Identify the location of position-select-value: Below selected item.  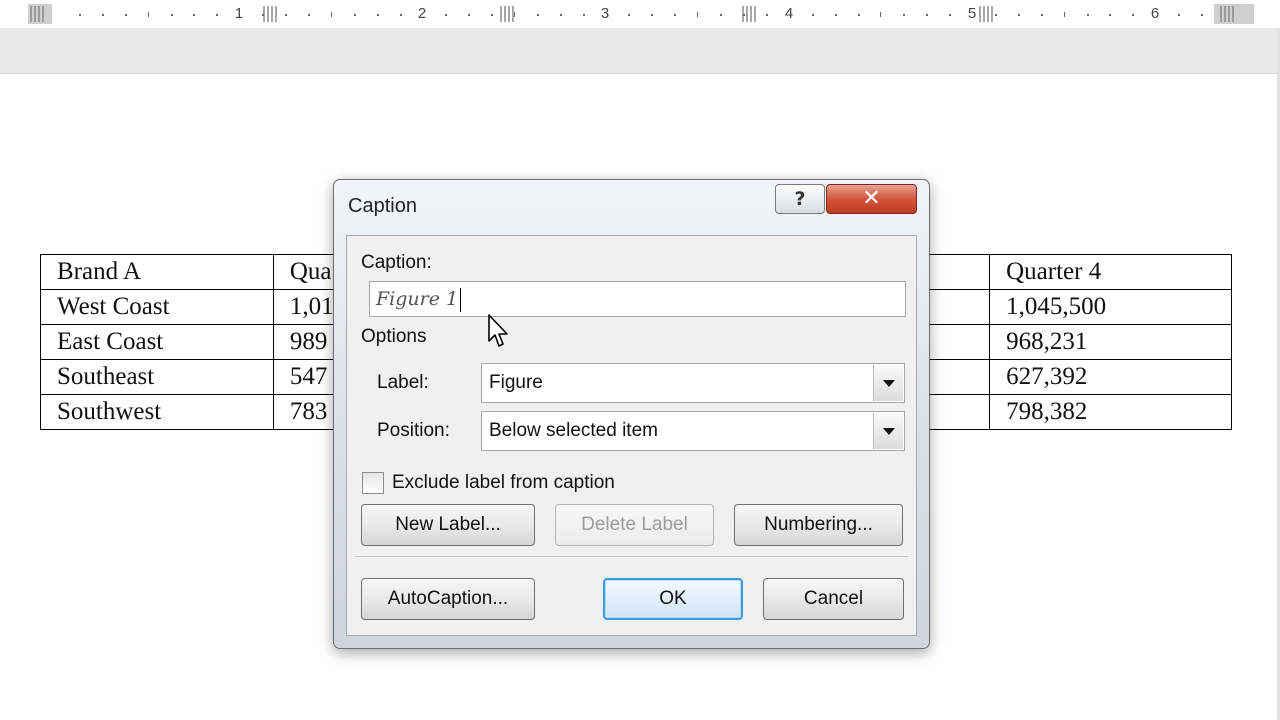
(573, 430).